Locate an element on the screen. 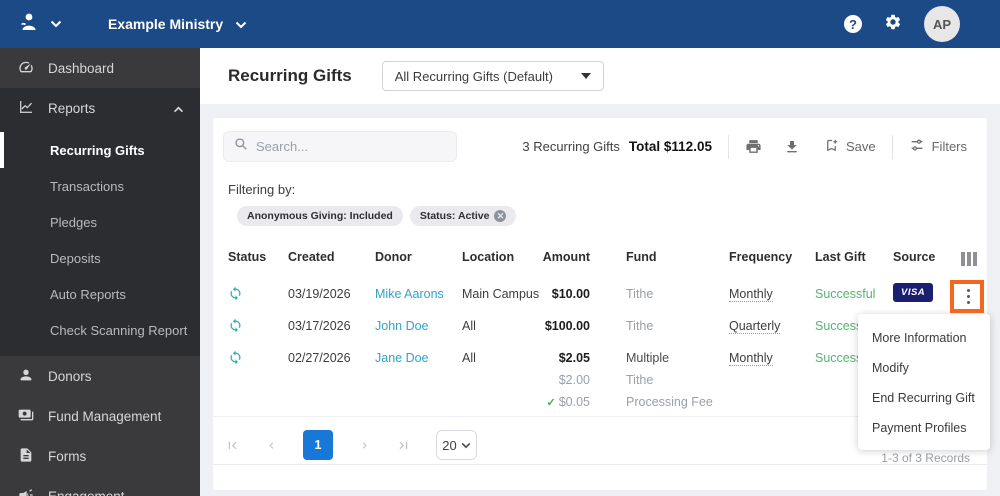 This screenshot has height=496, width=1000. amount: $10.00 is located at coordinates (570, 294).